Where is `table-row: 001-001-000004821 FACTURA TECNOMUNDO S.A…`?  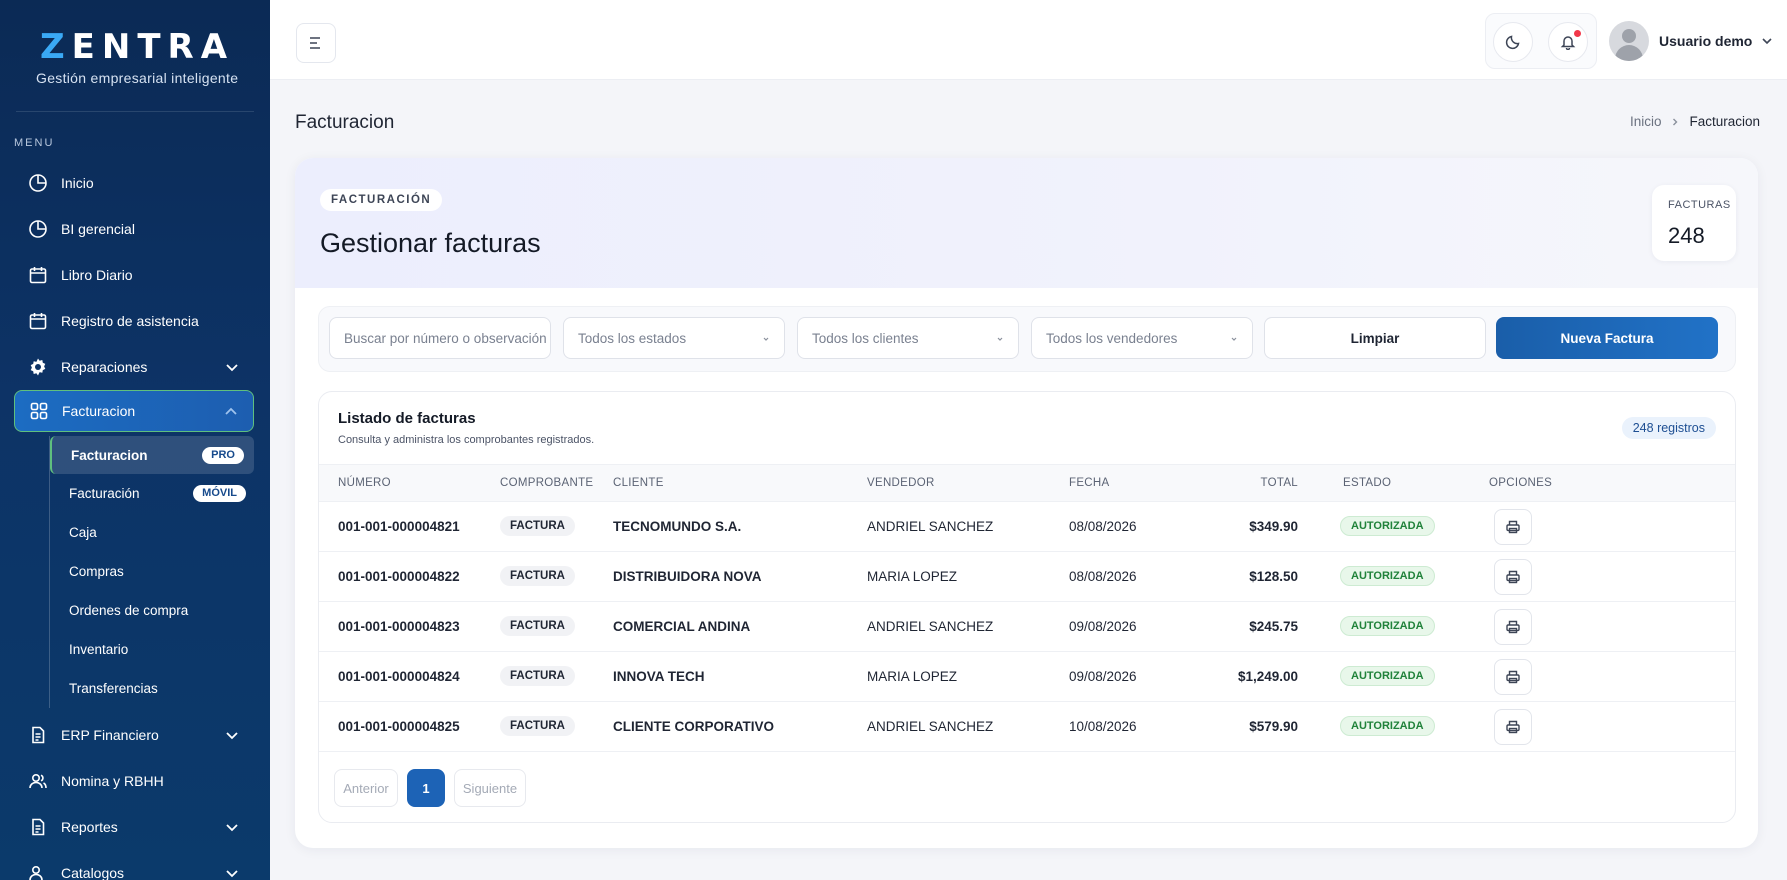
table-row: 001-001-000004821 FACTURA TECNOMUNDO S.A… is located at coordinates (1027, 527).